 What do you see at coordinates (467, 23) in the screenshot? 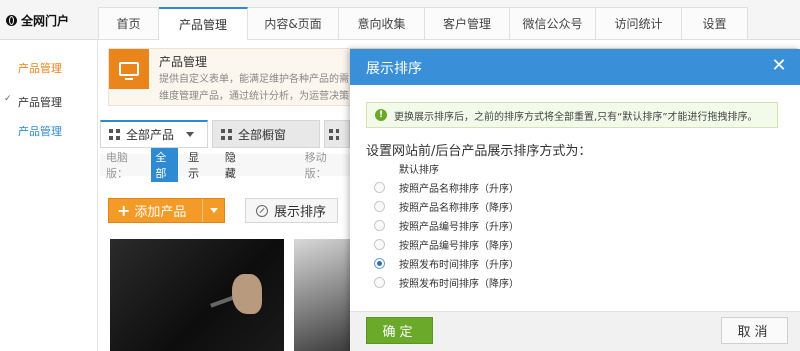
I see `nav-tab-customers: 客户管理` at bounding box center [467, 23].